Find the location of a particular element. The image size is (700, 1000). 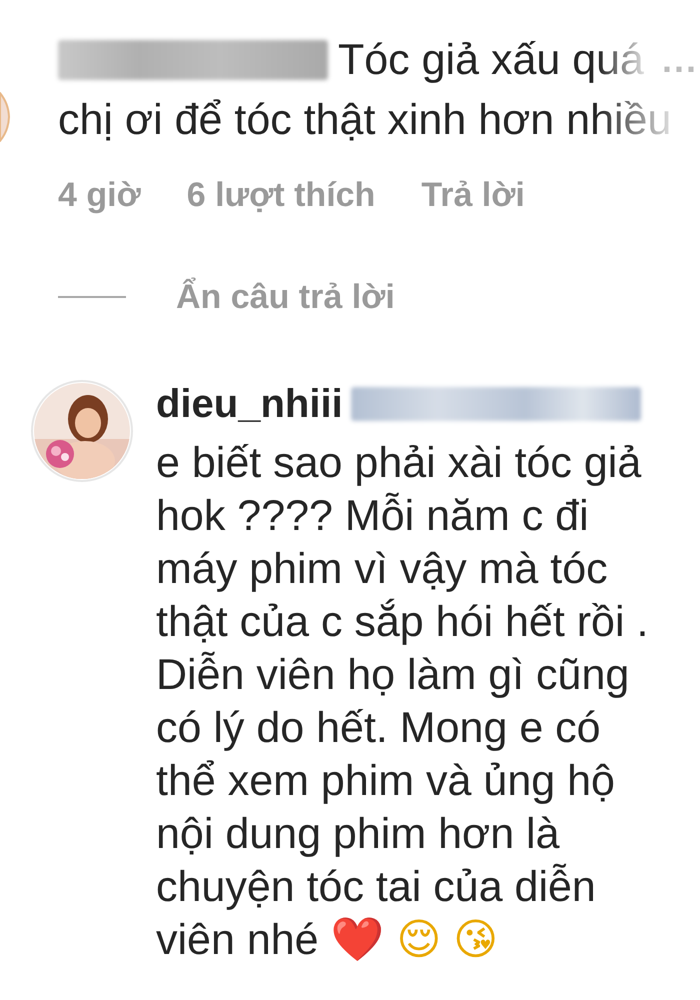

comment-text: chị ơi để tóc thật xinh hơn nhiều is located at coordinates (365, 120).